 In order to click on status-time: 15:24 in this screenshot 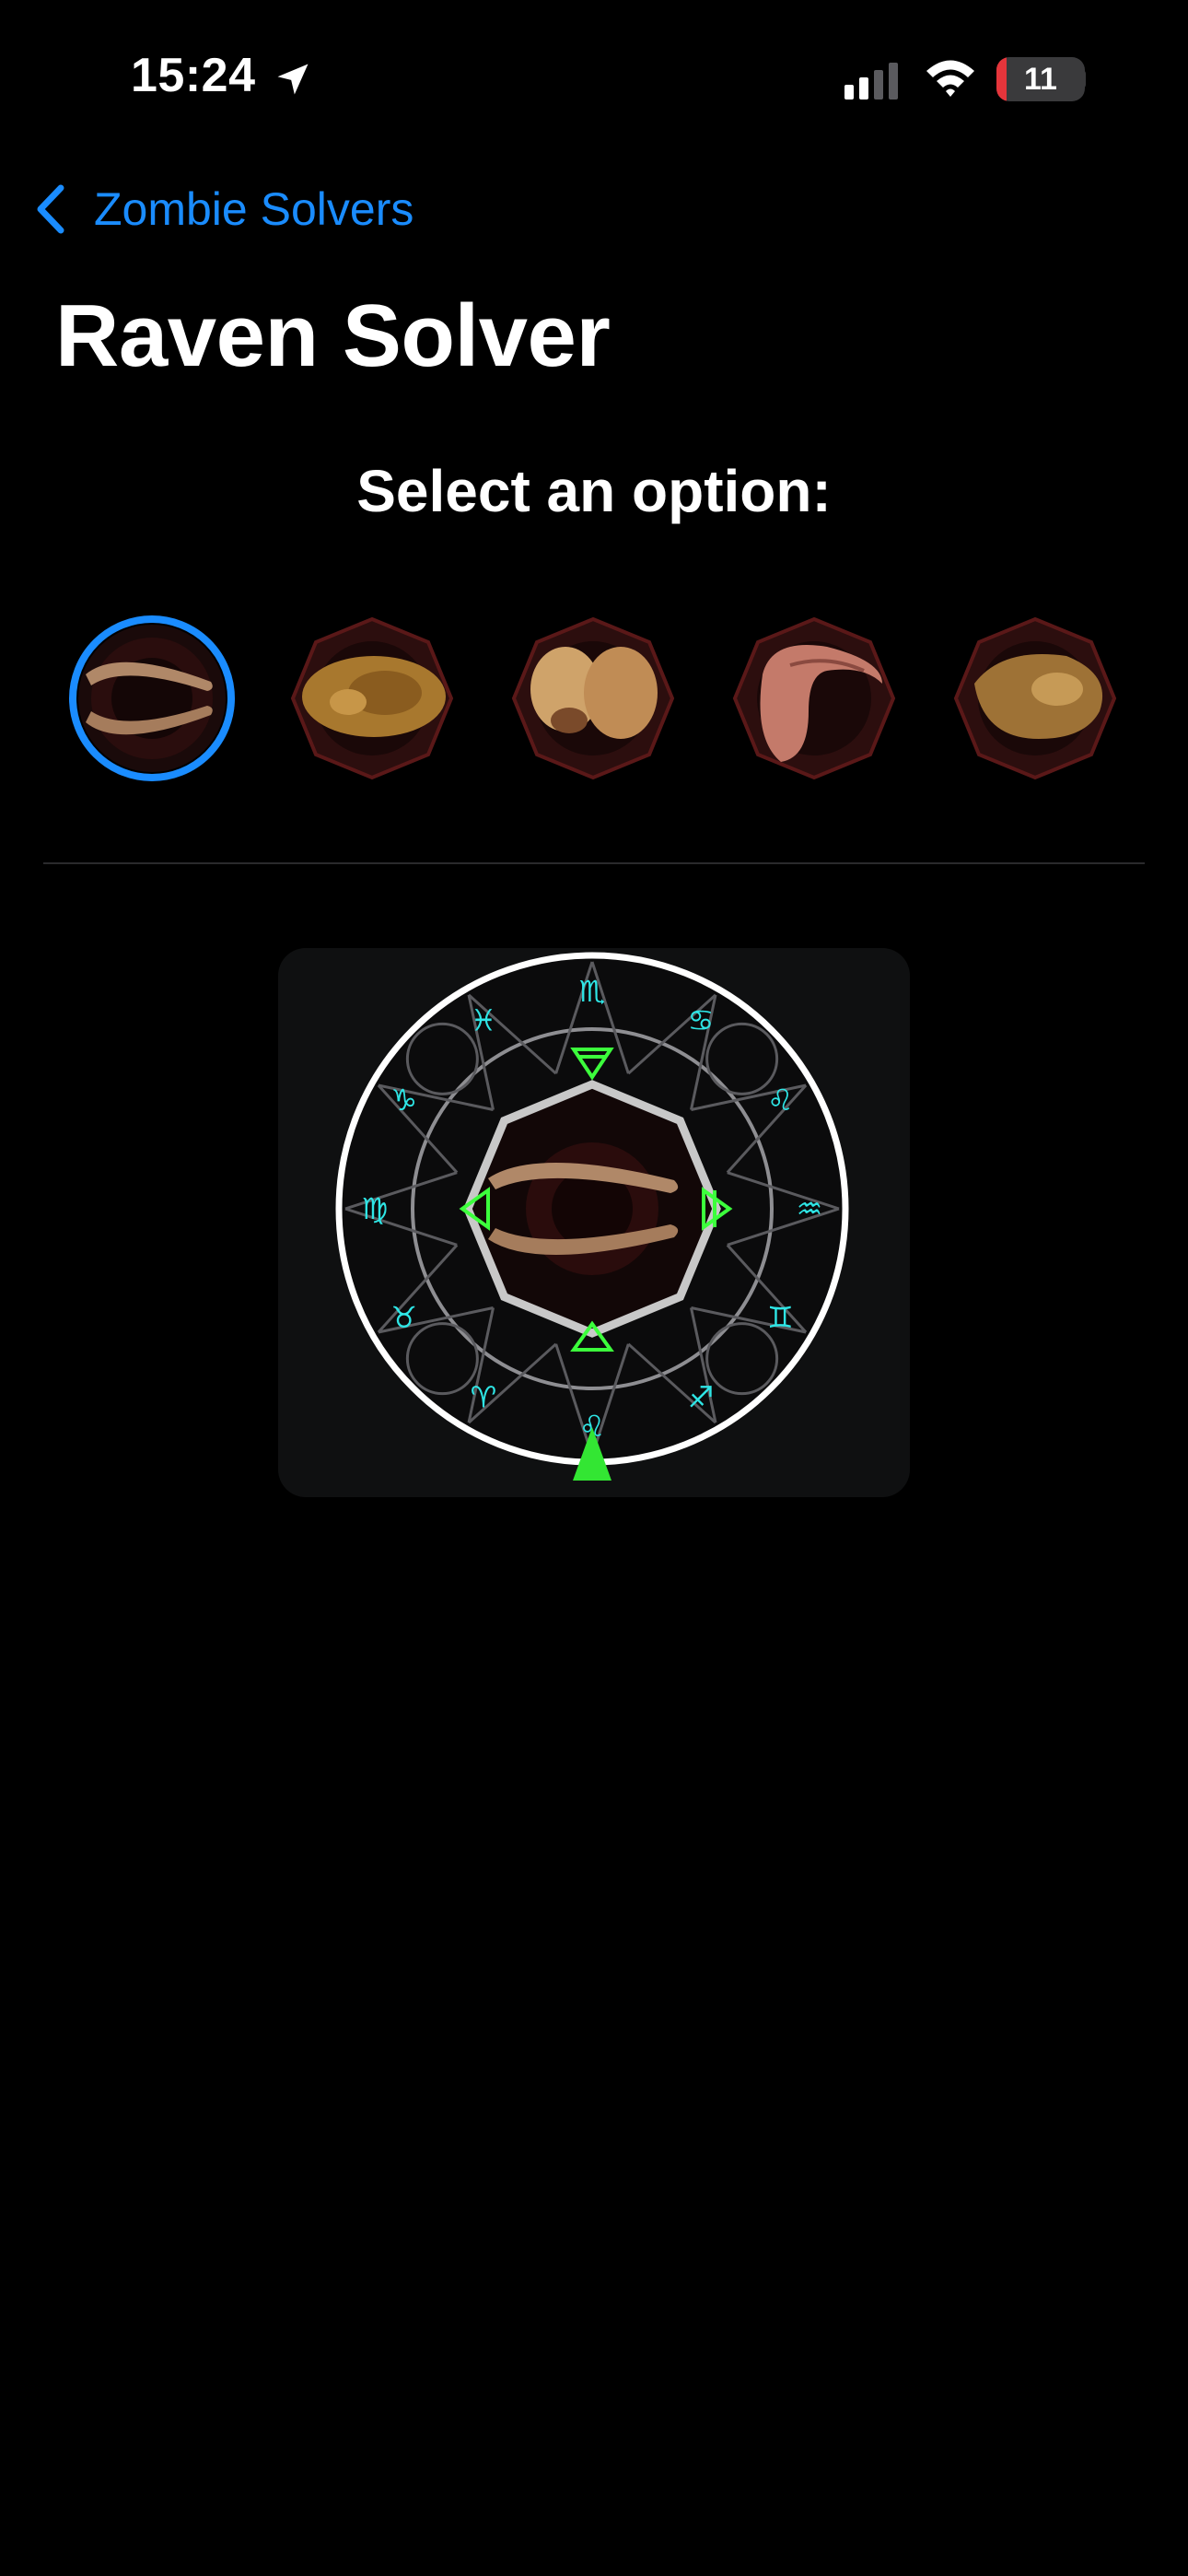, I will do `click(193, 75)`.